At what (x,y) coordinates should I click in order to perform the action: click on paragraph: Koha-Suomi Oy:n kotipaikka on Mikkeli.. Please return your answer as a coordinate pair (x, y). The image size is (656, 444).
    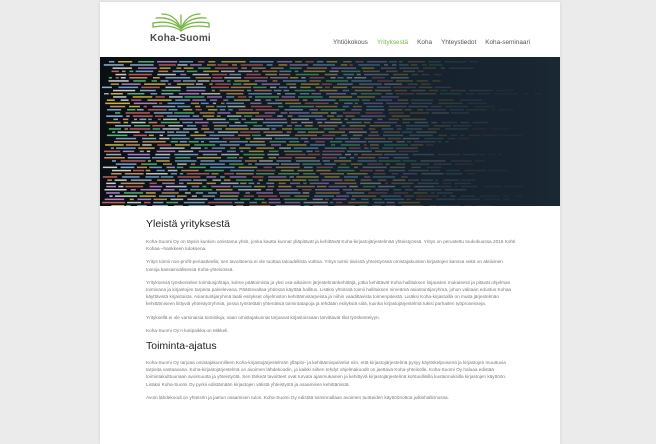
    Looking at the image, I should click on (187, 330).